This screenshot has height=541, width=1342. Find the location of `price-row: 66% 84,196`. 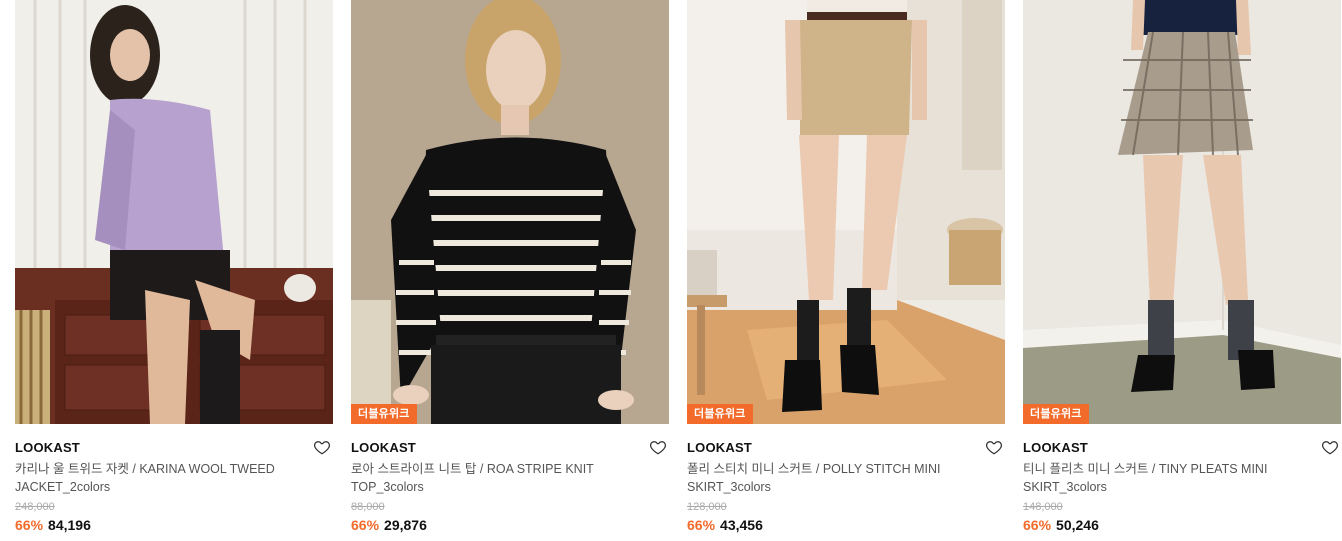

price-row: 66% 84,196 is located at coordinates (174, 525).